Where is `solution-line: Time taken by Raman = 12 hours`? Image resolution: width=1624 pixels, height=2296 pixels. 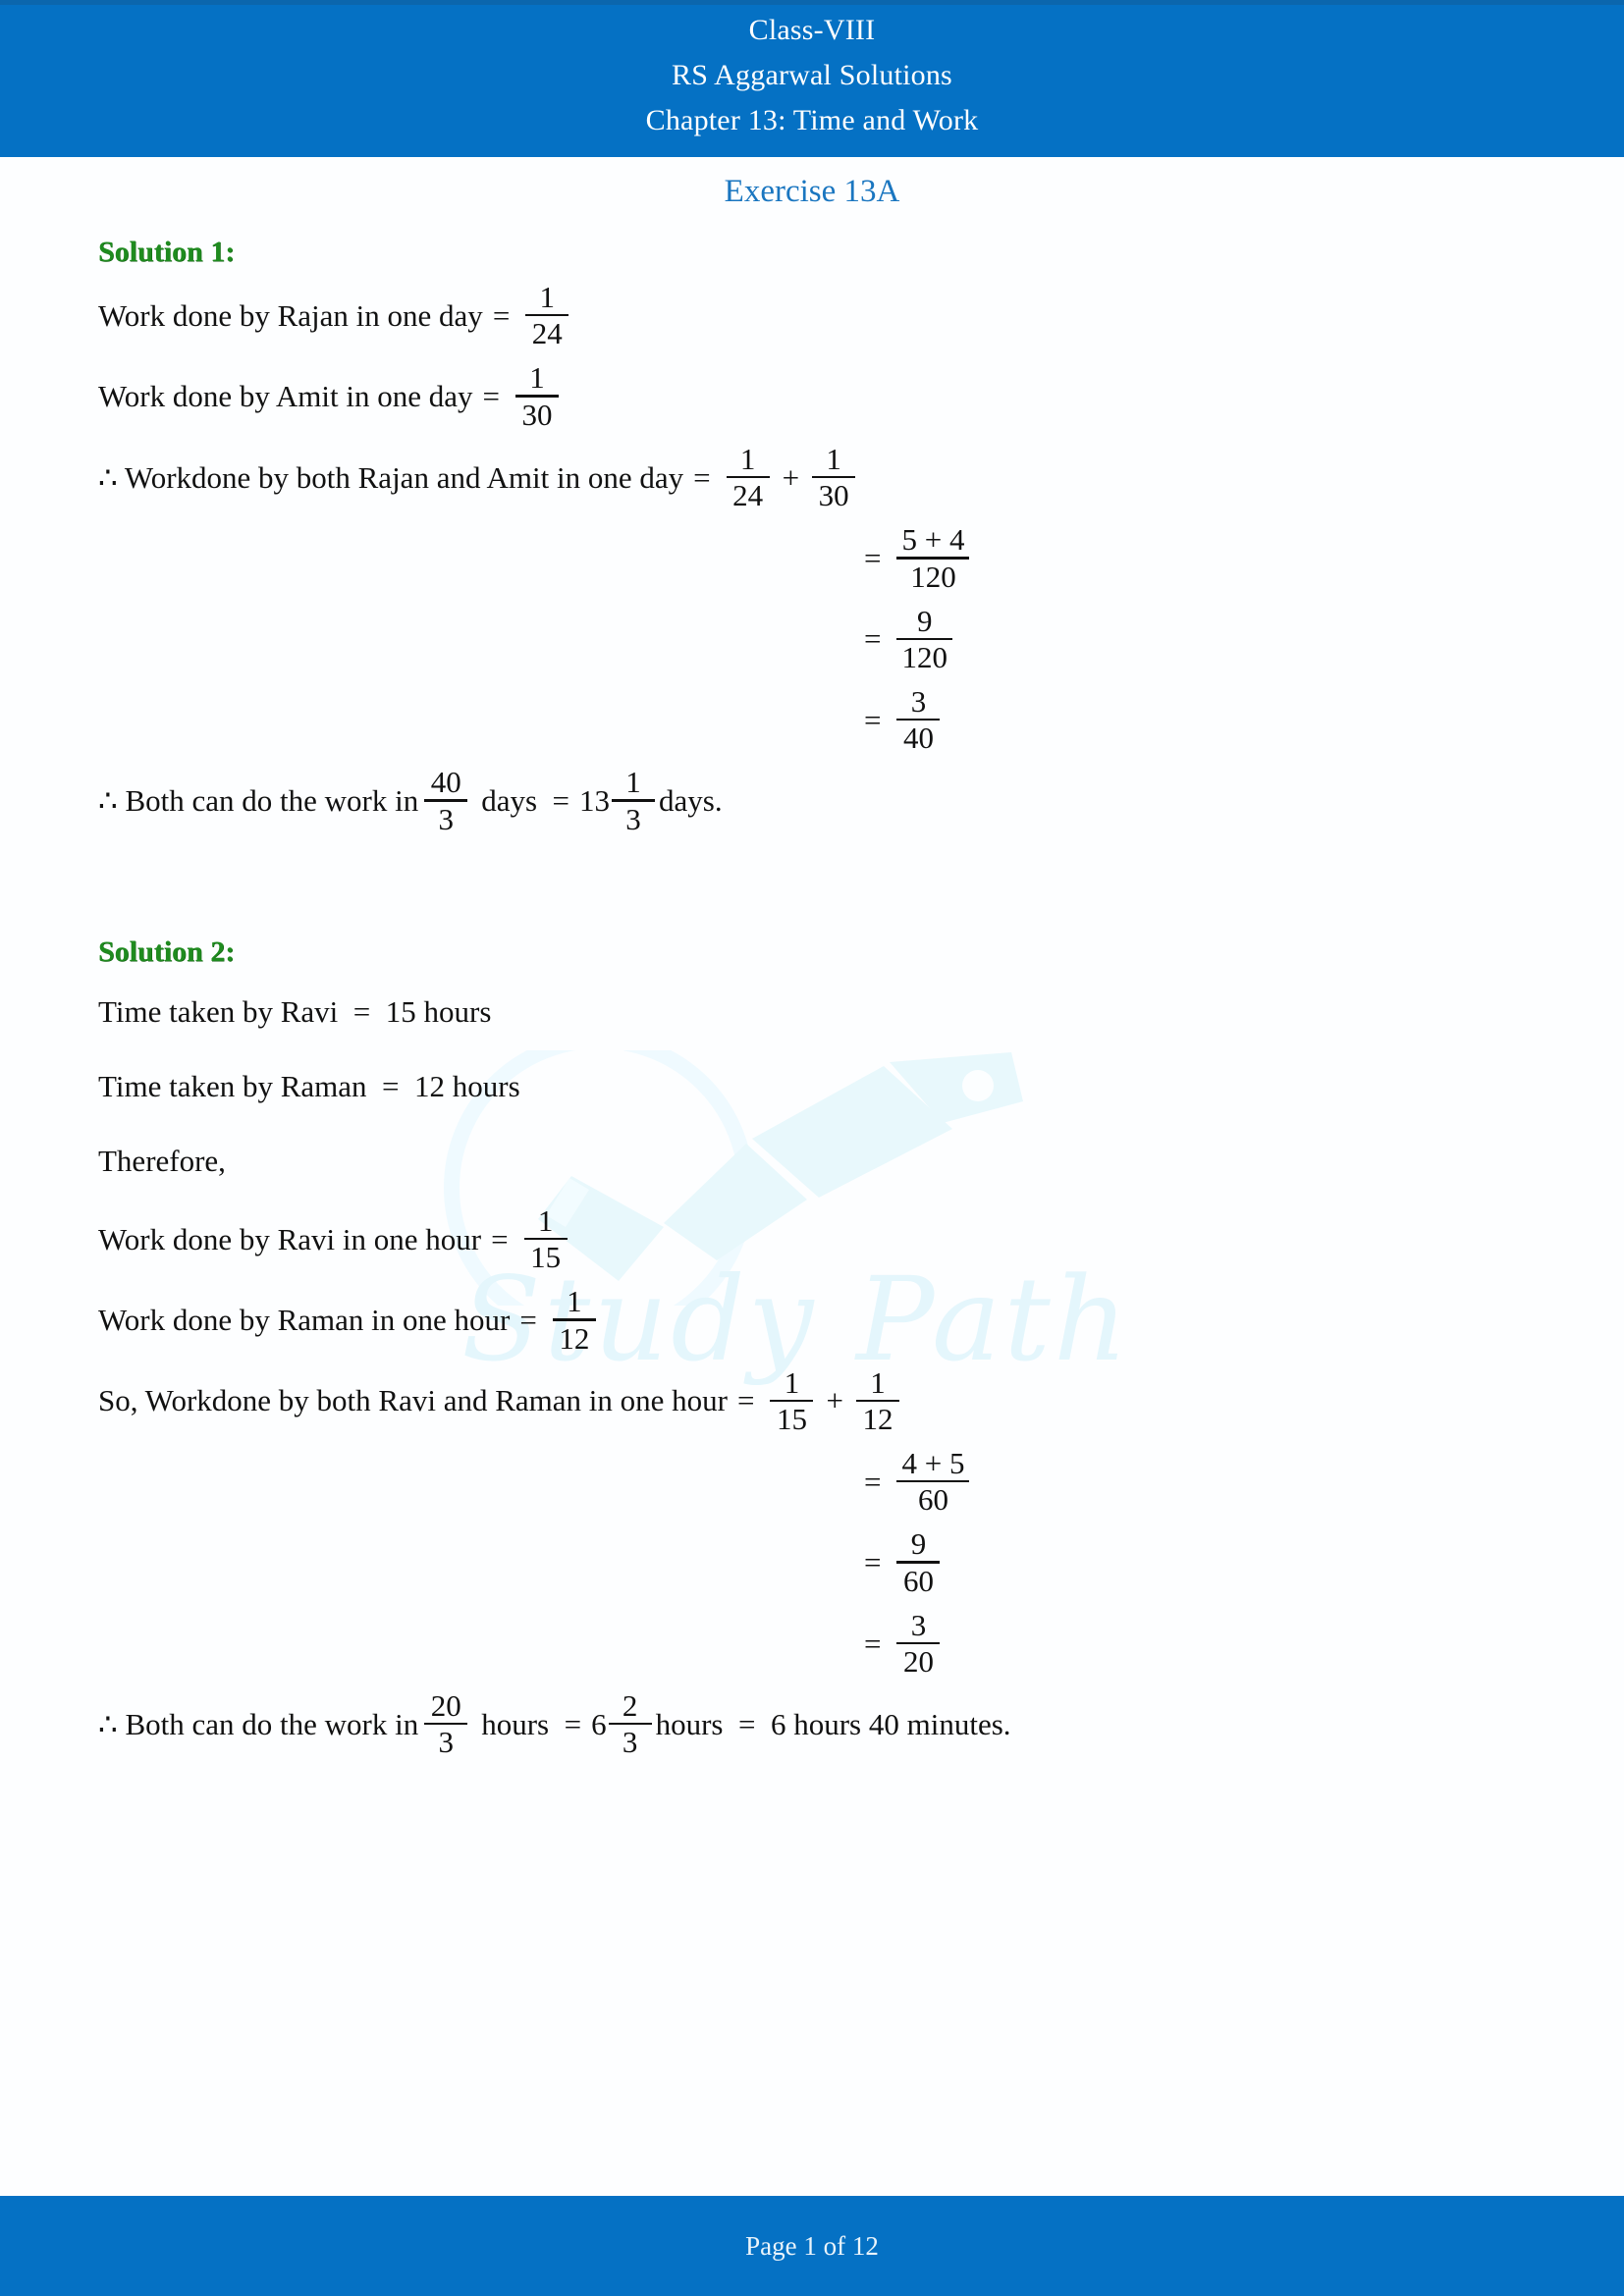
solution-line: Time taken by Raman = 12 hours is located at coordinates (821, 1087).